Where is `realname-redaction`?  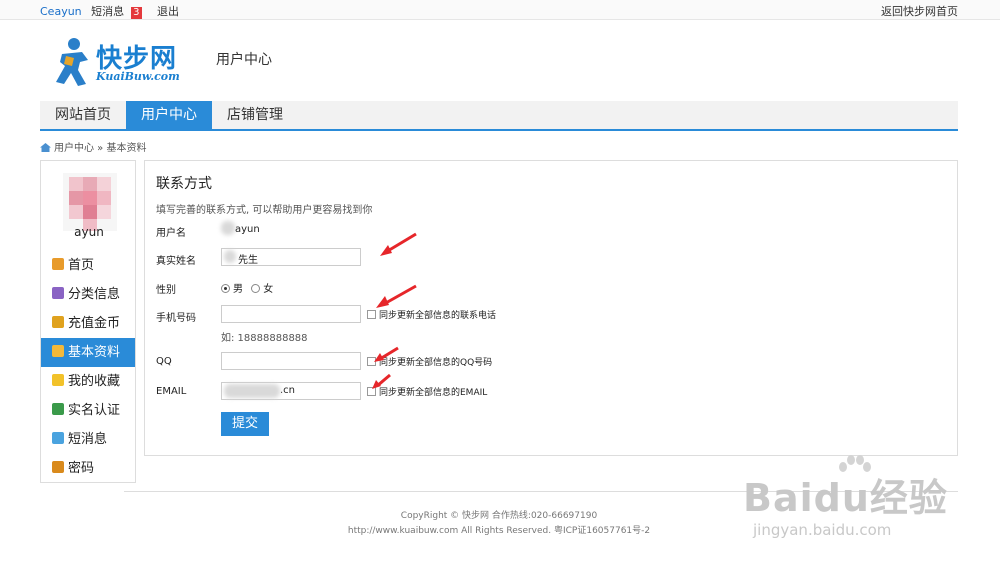
realname-redaction is located at coordinates (230, 256).